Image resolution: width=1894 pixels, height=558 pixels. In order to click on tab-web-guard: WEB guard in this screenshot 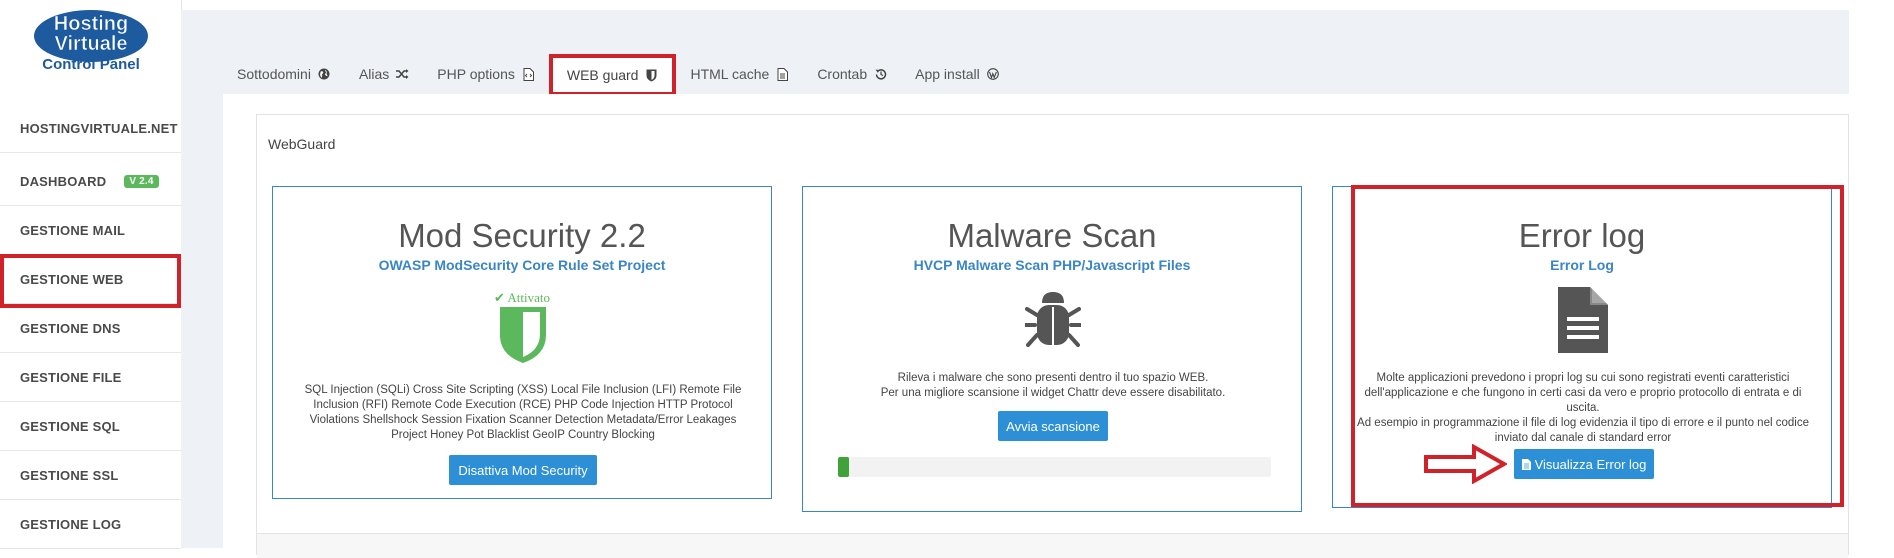, I will do `click(612, 75)`.